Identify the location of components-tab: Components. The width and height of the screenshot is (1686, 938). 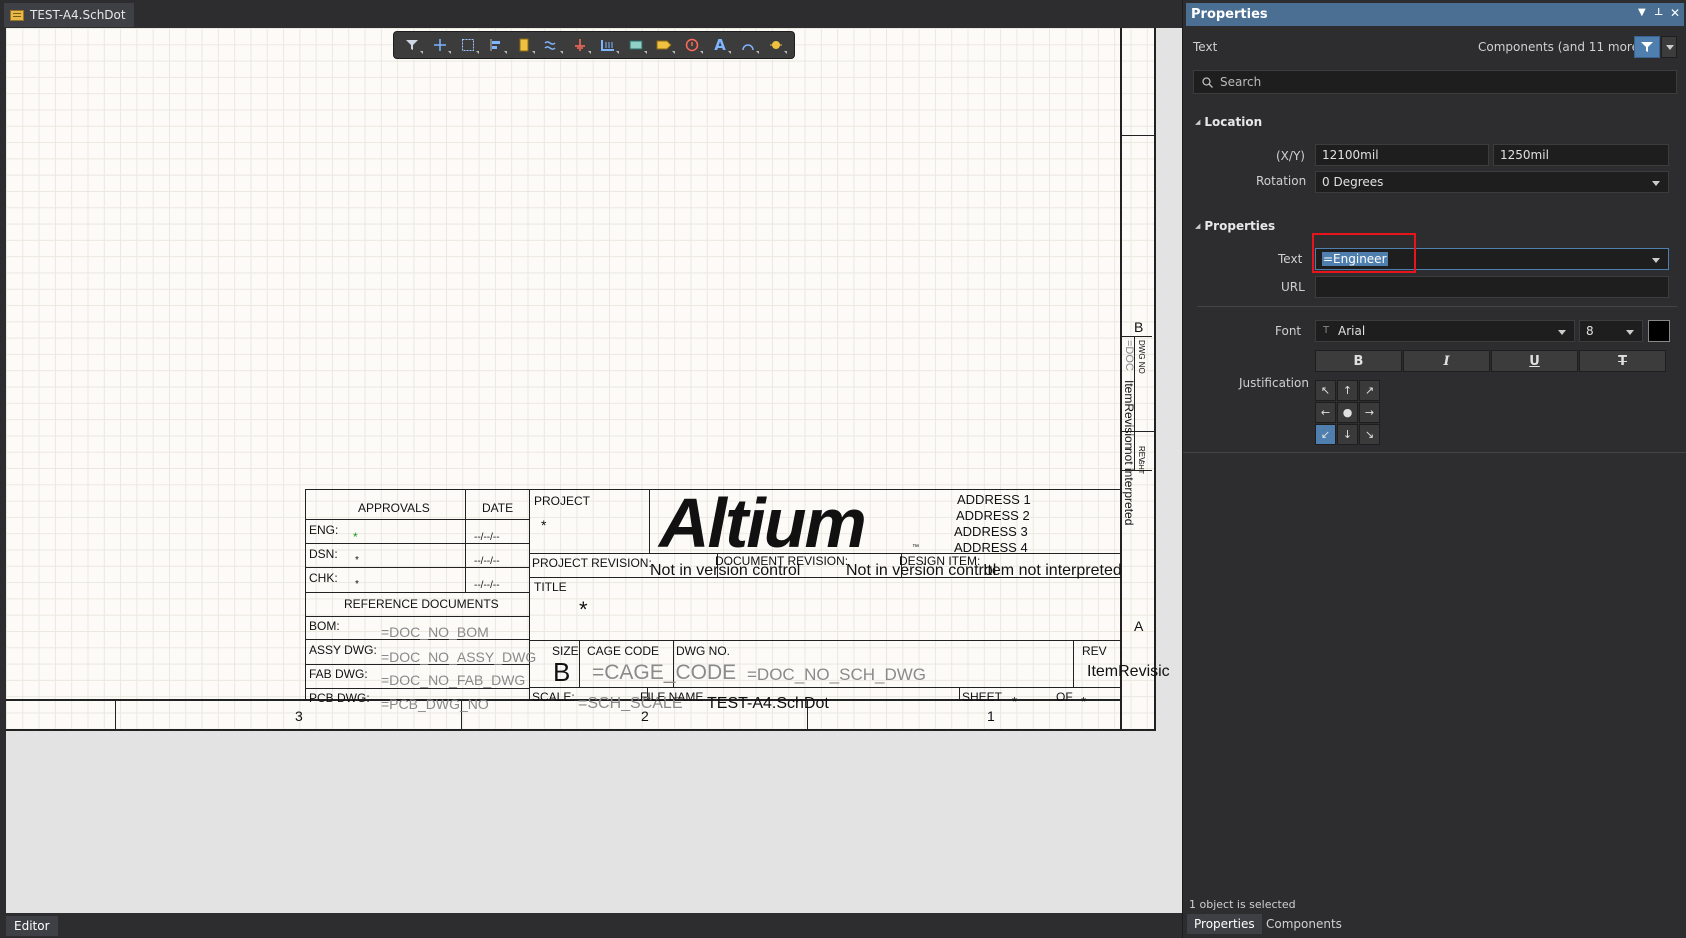
(1304, 924).